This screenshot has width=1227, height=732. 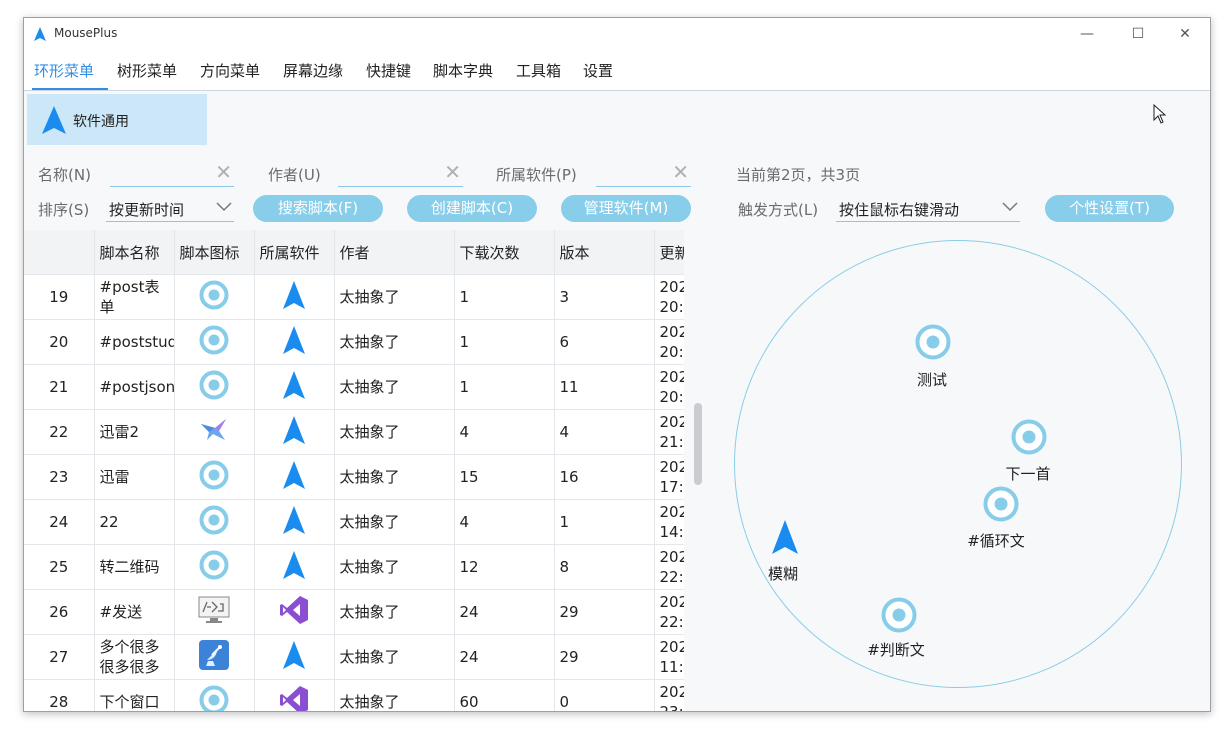 I want to click on table-row: 24 22 太抽象了 4 1 2023/9/11 14:34:33, so click(x=354, y=522).